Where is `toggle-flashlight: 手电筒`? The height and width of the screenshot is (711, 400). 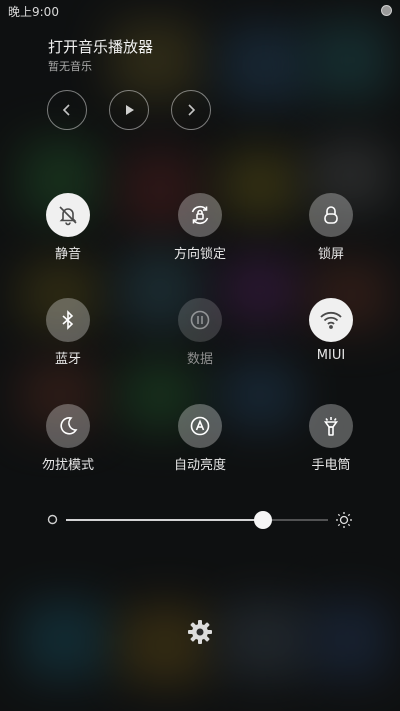 toggle-flashlight: 手电筒 is located at coordinates (331, 438).